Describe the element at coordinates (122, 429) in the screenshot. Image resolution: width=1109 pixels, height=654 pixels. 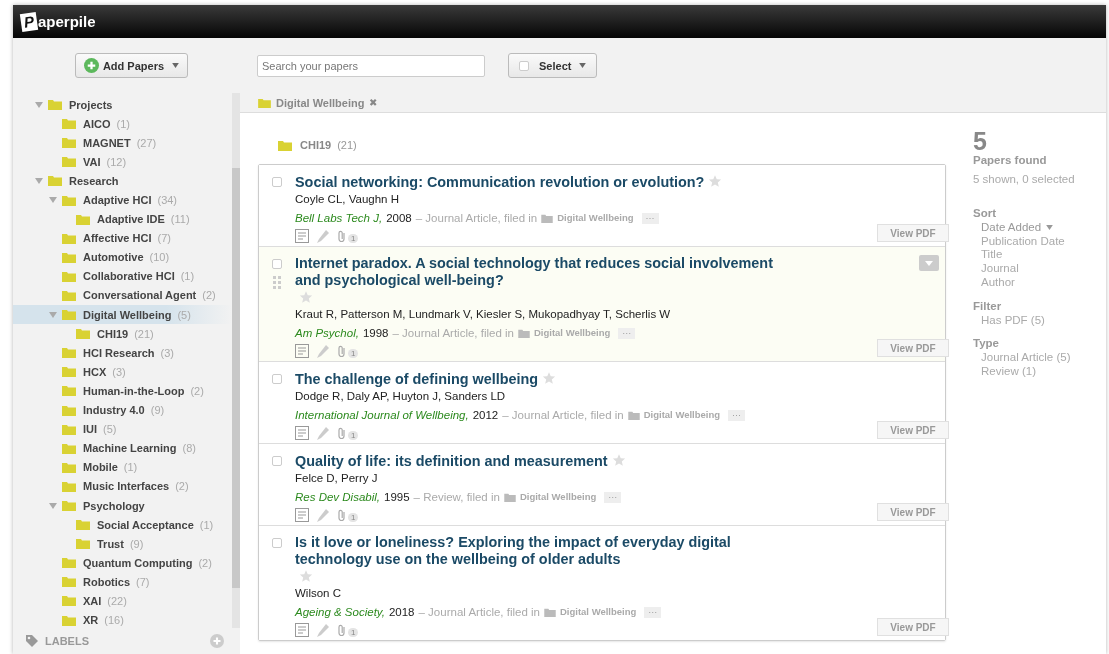
I see `folder-item: IUI (5)` at that location.